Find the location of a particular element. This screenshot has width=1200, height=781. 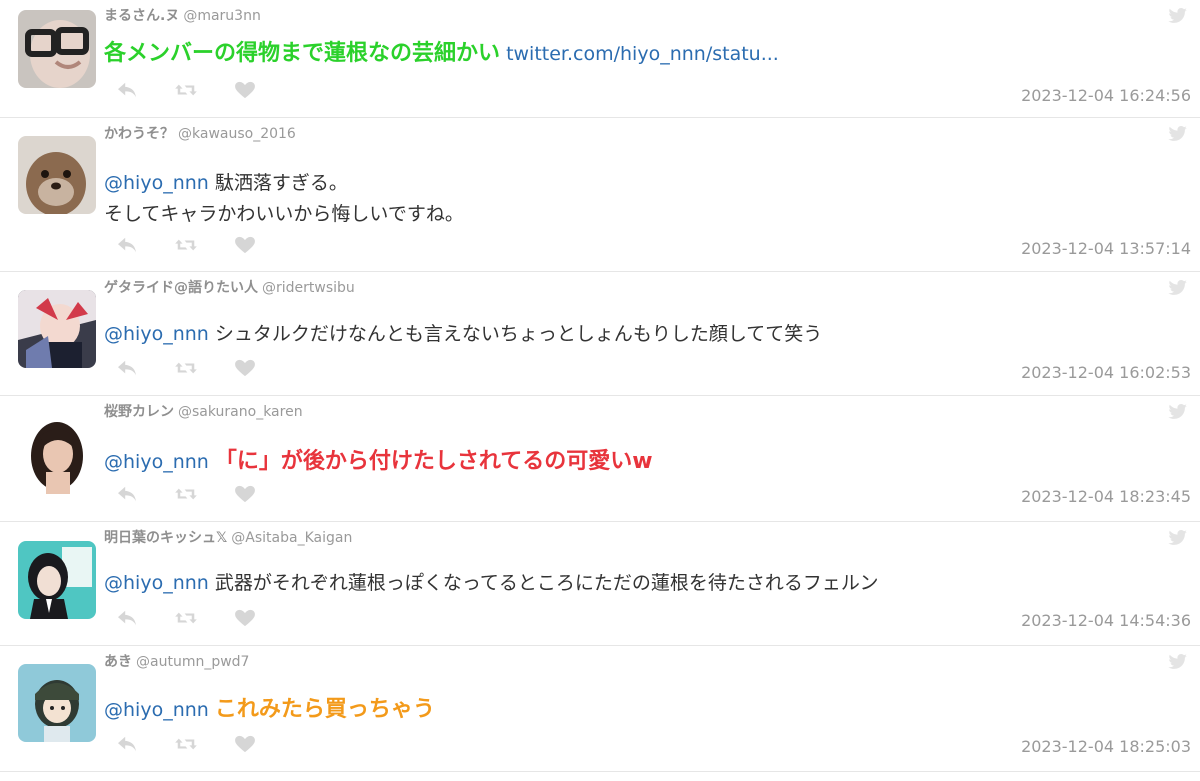

tweet-header: まるさん.ヌ @maru3nn is located at coordinates (182, 16).